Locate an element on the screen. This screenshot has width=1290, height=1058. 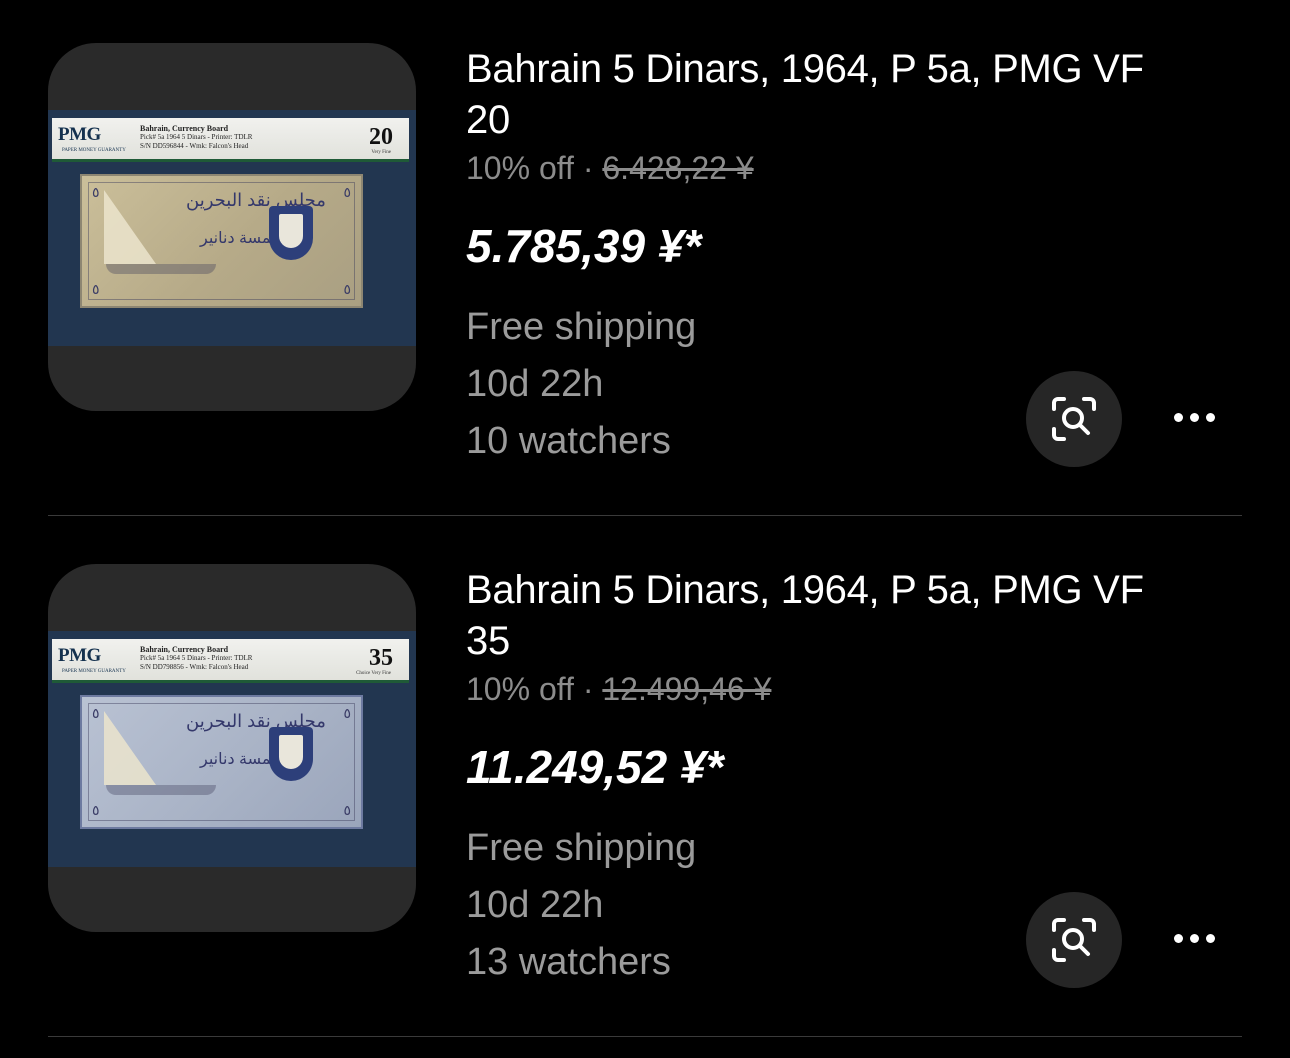
listing-title: Bahrain 5 Dinars, 1964, P 5a, PMG VF 20 is located at coordinates (826, 95).